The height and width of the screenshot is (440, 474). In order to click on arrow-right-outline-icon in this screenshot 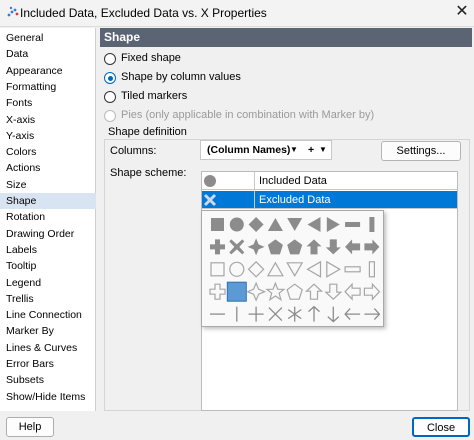, I will do `click(372, 291)`.